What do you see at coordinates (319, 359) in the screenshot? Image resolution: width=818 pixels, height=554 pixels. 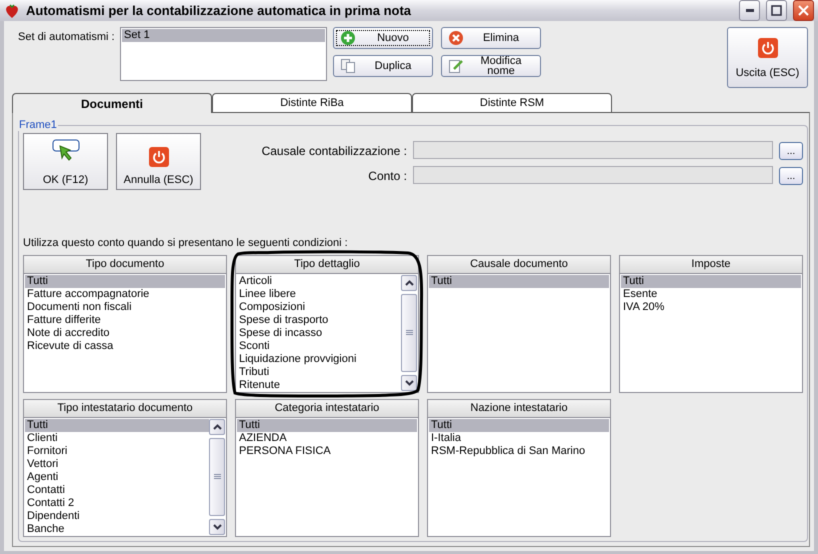 I see `list-item: Liquidazione provvigioni` at bounding box center [319, 359].